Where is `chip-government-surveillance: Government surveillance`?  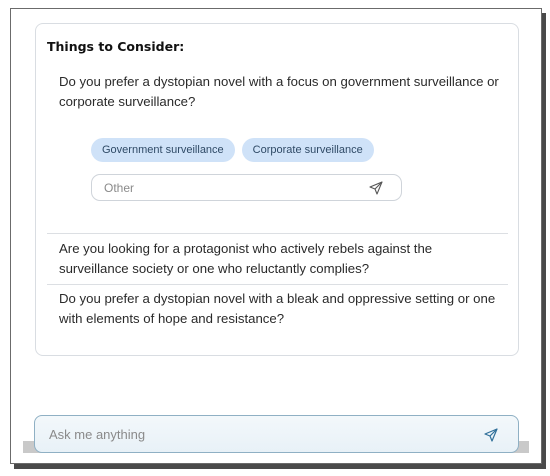
chip-government-surveillance: Government surveillance is located at coordinates (163, 150).